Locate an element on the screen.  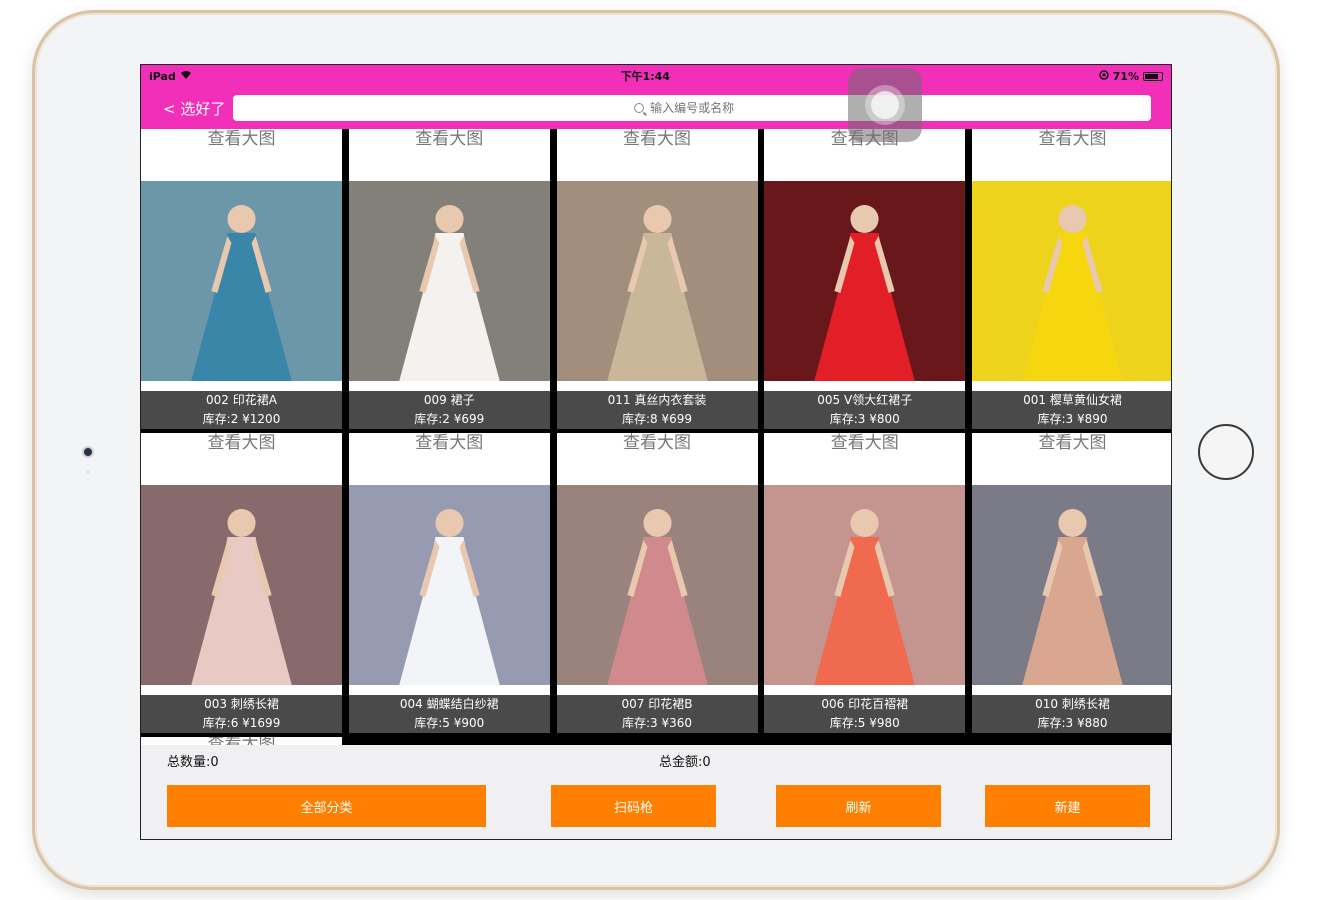
product-title: 007 印花裙B is located at coordinates (657, 704).